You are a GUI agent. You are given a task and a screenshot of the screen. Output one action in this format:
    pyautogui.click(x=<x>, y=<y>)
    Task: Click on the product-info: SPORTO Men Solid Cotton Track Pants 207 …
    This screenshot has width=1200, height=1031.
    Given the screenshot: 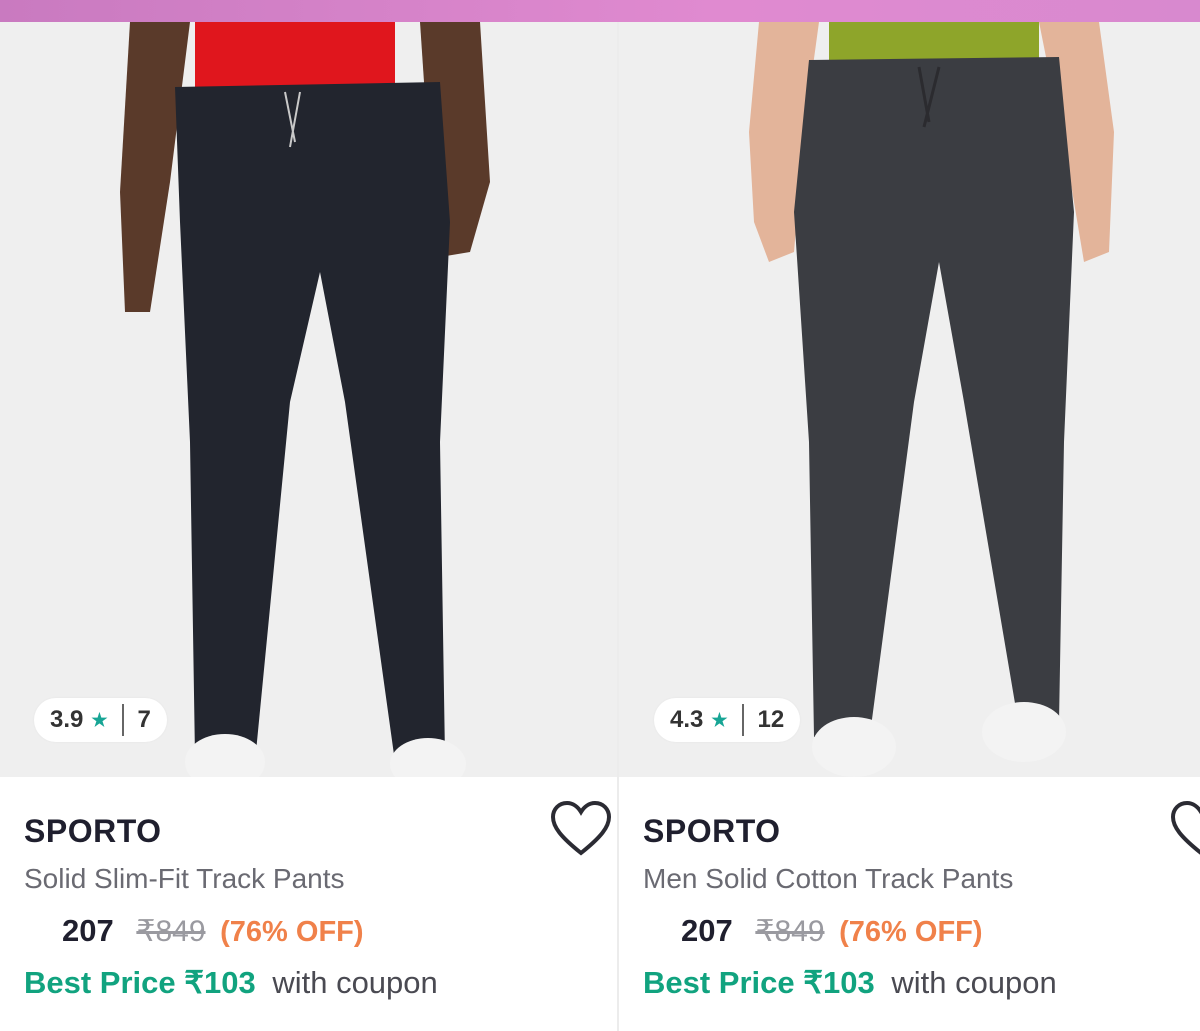 What is the action you would take?
    pyautogui.click(x=909, y=904)
    